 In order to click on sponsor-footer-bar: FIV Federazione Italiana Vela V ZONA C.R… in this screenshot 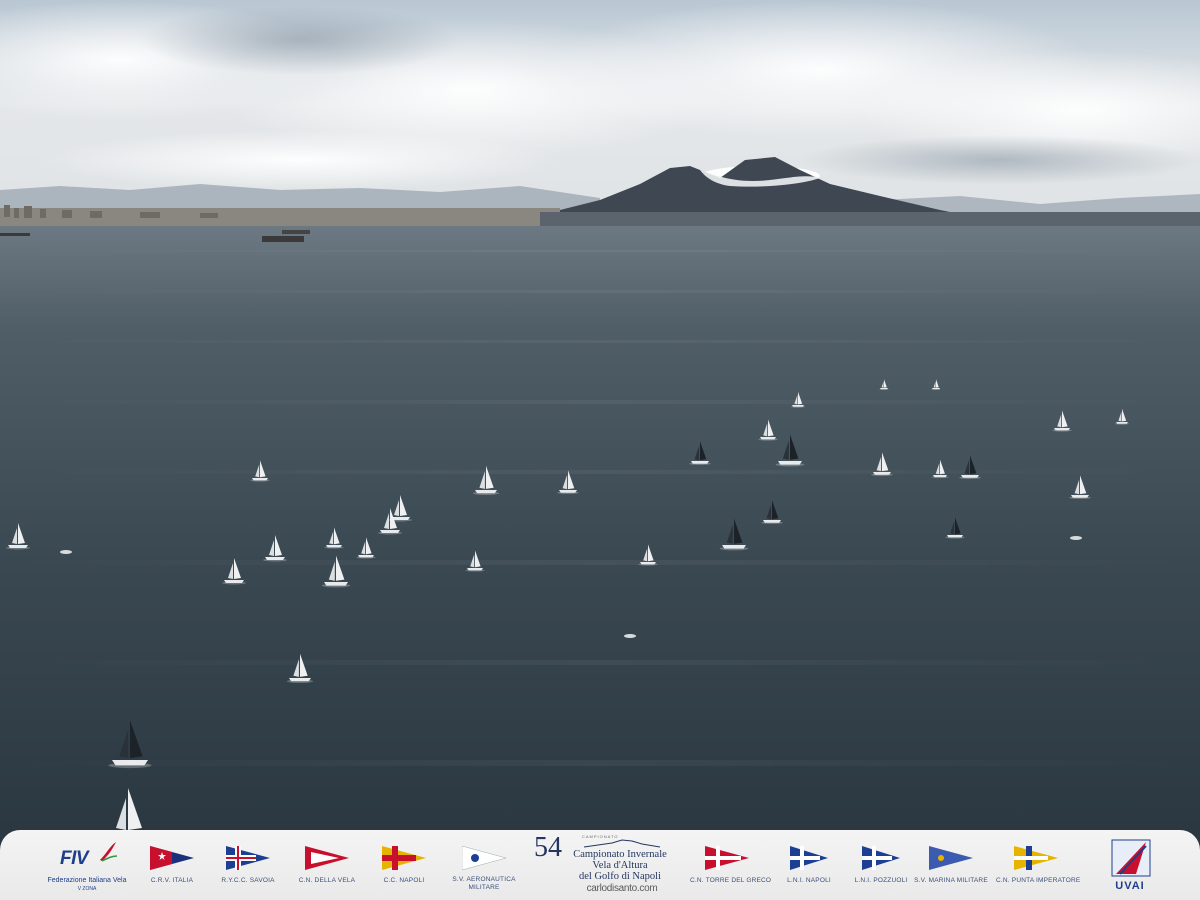, I will do `click(600, 865)`.